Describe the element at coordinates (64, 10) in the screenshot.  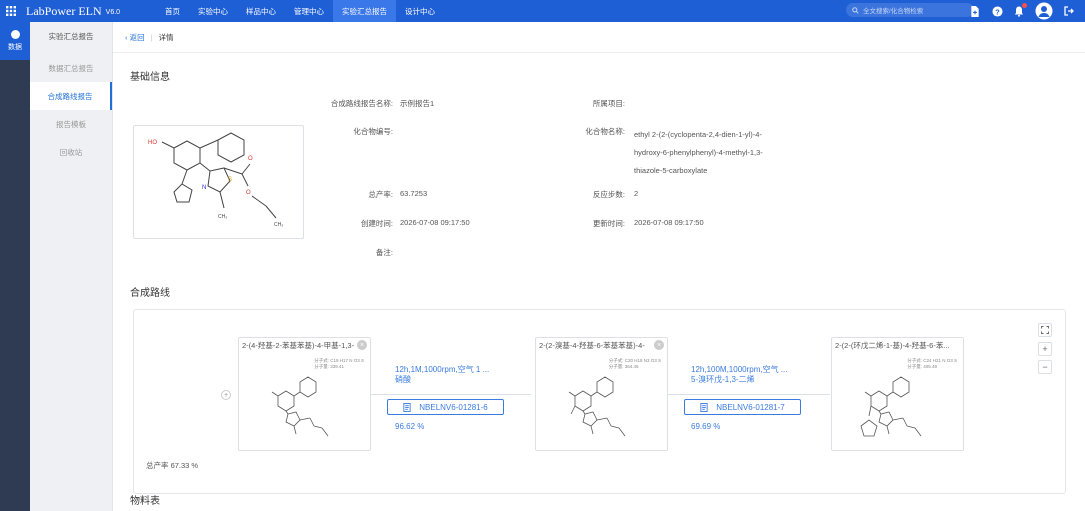
I see `logo-text: LabPower ELN` at that location.